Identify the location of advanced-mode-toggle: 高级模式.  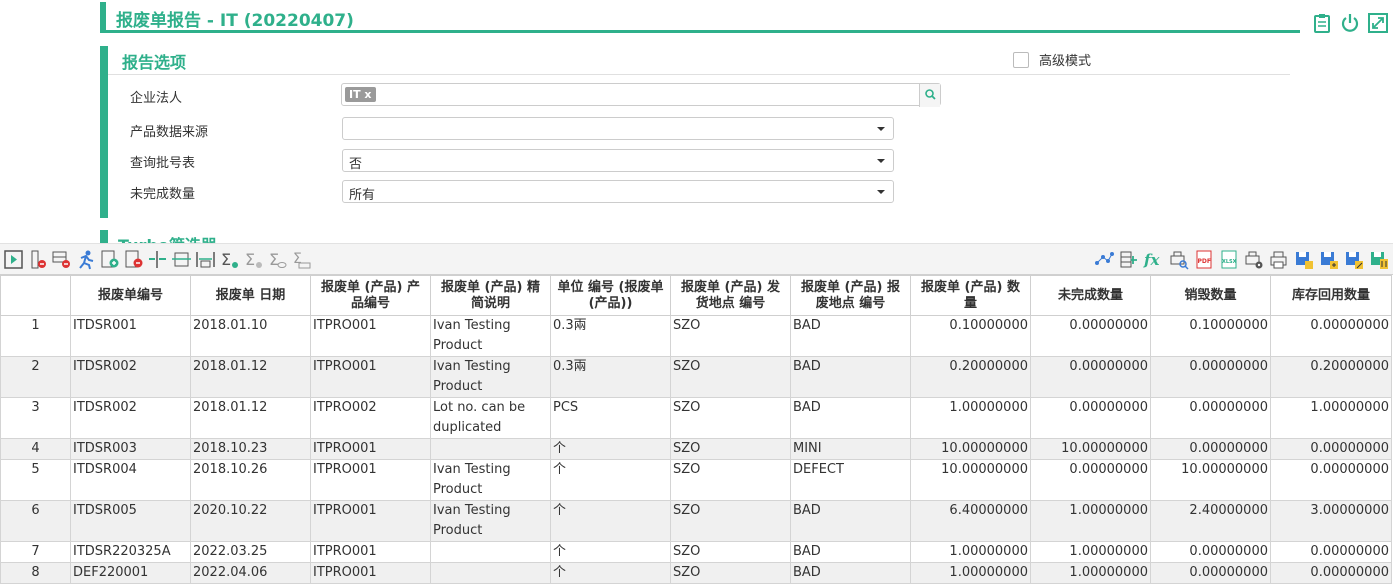
(1052, 59).